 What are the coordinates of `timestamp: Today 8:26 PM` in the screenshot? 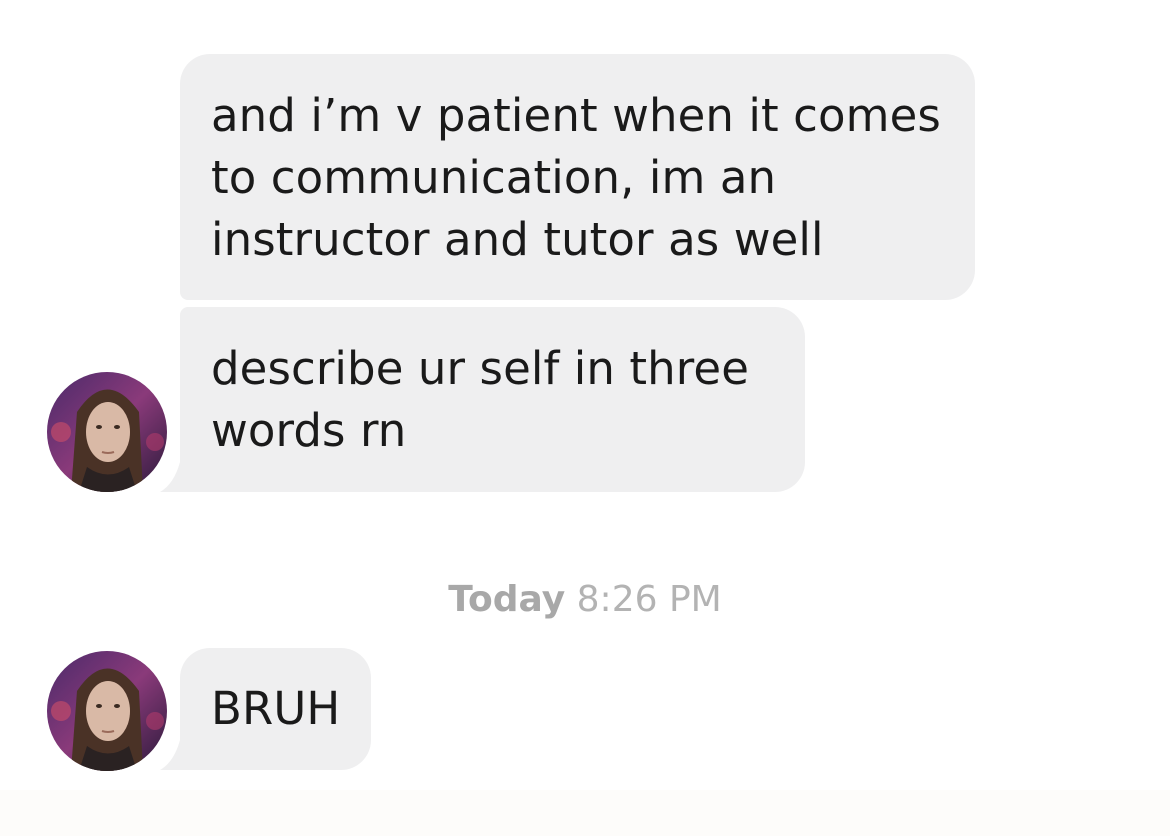 It's located at (585, 600).